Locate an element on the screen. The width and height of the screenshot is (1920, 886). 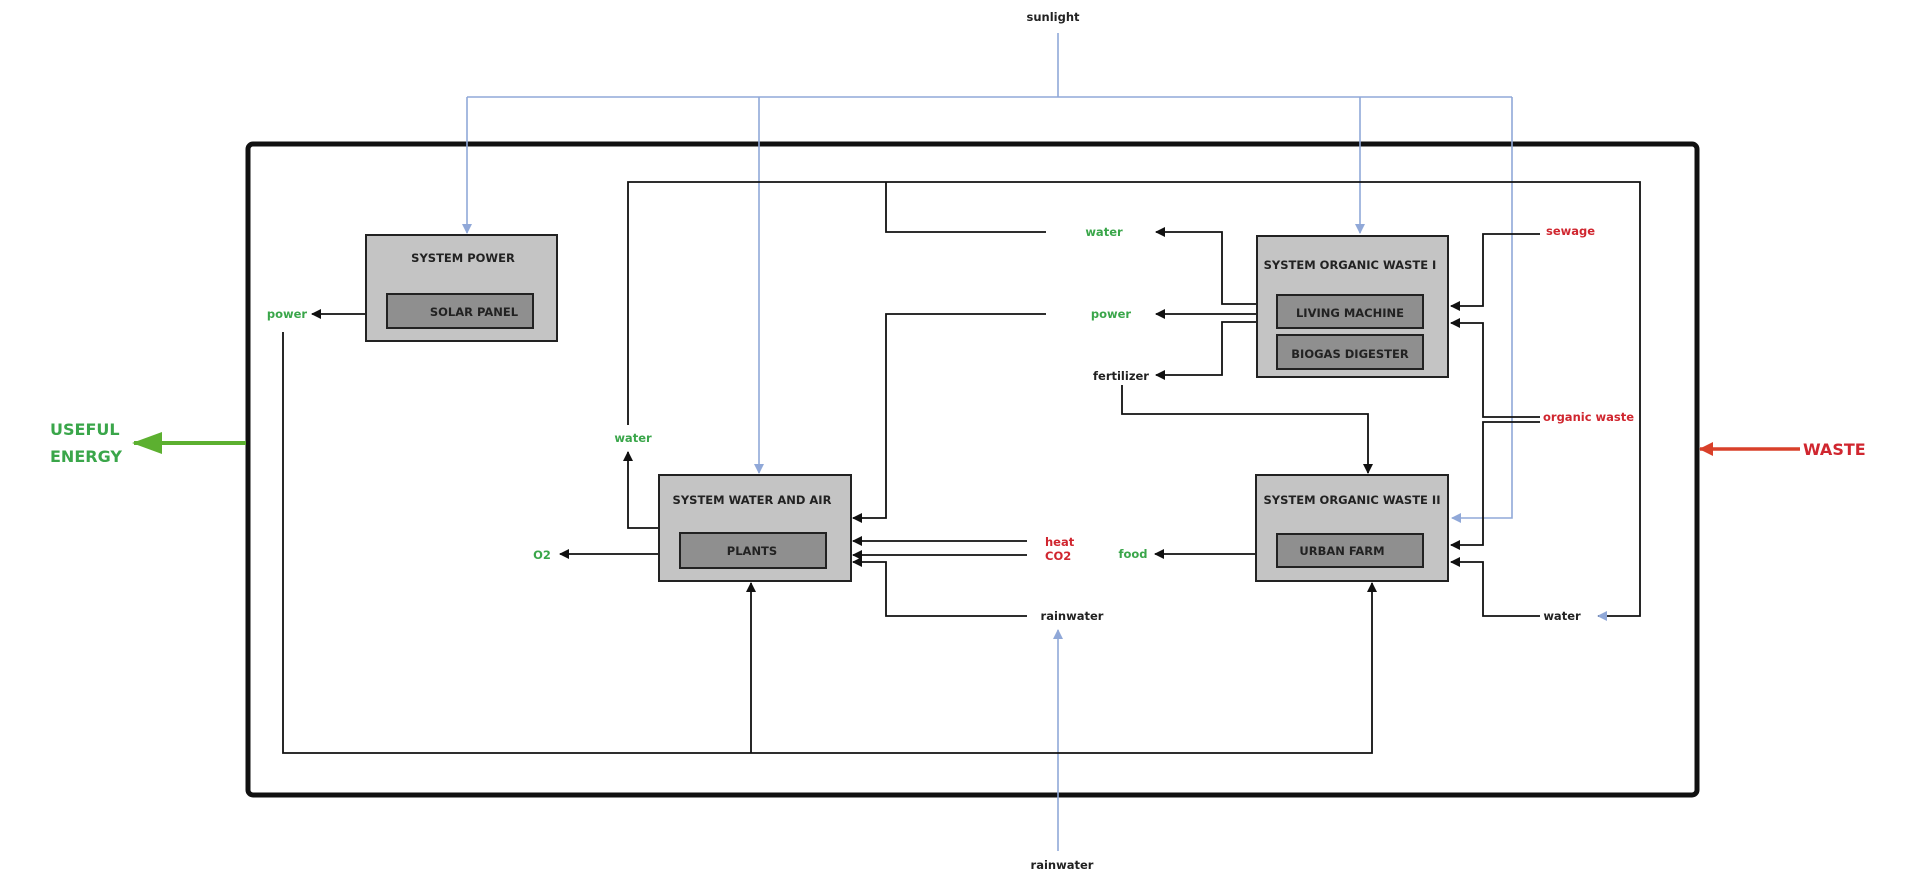
system-organic-waste-1-title: SYSTEM ORGANIC WASTE I is located at coordinates (1350, 265).